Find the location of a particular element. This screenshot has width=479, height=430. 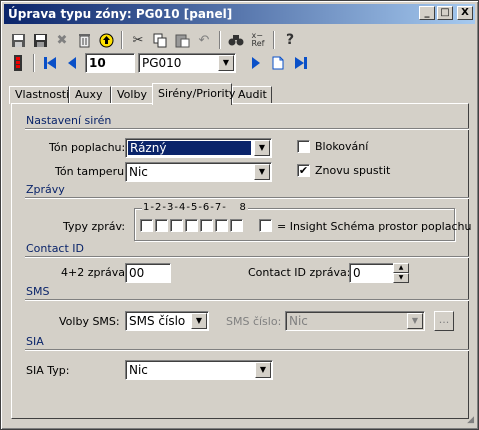

sms-options-select: SMS číslo ▼ is located at coordinates (167, 321).